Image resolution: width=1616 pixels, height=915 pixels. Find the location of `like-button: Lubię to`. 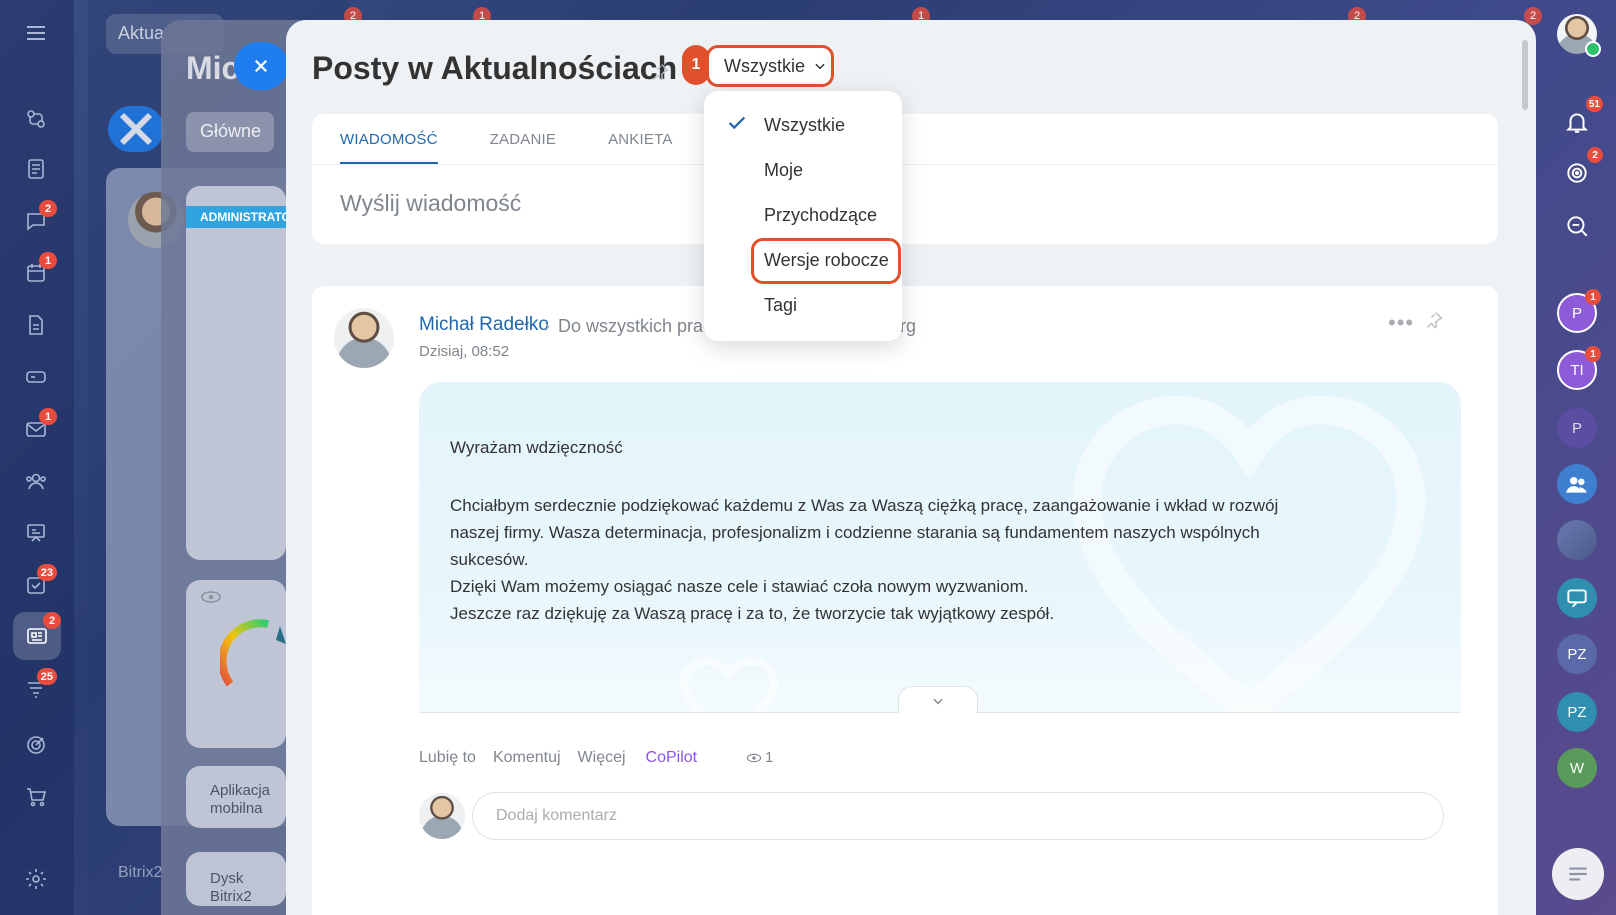

like-button: Lubię to is located at coordinates (447, 758).